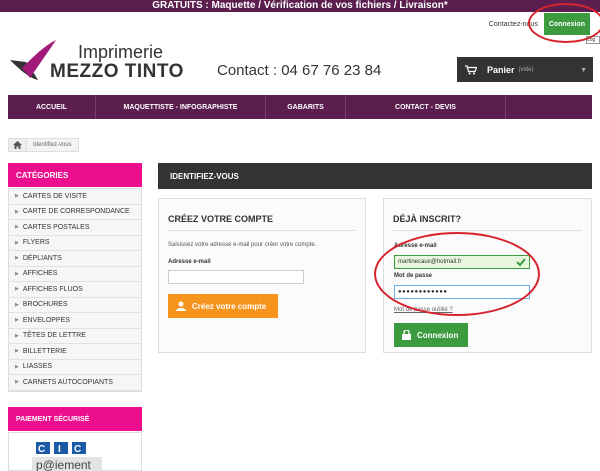 This screenshot has width=600, height=471. What do you see at coordinates (521, 262) in the screenshot?
I see `check-icon` at bounding box center [521, 262].